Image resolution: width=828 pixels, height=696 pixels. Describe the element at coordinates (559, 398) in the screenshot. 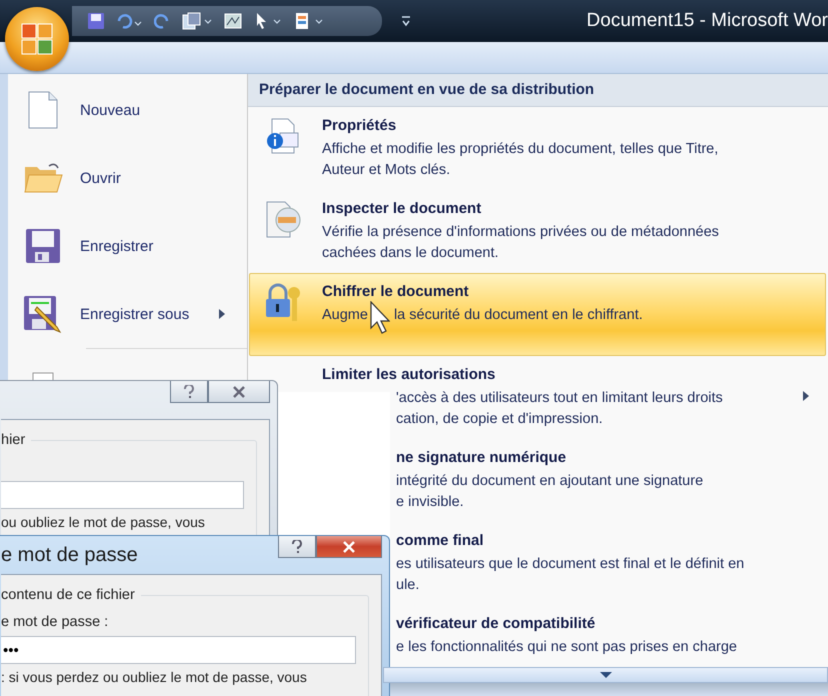

I see `option-description: 'accès à des utilisateurs tout en limitant leurs droits` at that location.